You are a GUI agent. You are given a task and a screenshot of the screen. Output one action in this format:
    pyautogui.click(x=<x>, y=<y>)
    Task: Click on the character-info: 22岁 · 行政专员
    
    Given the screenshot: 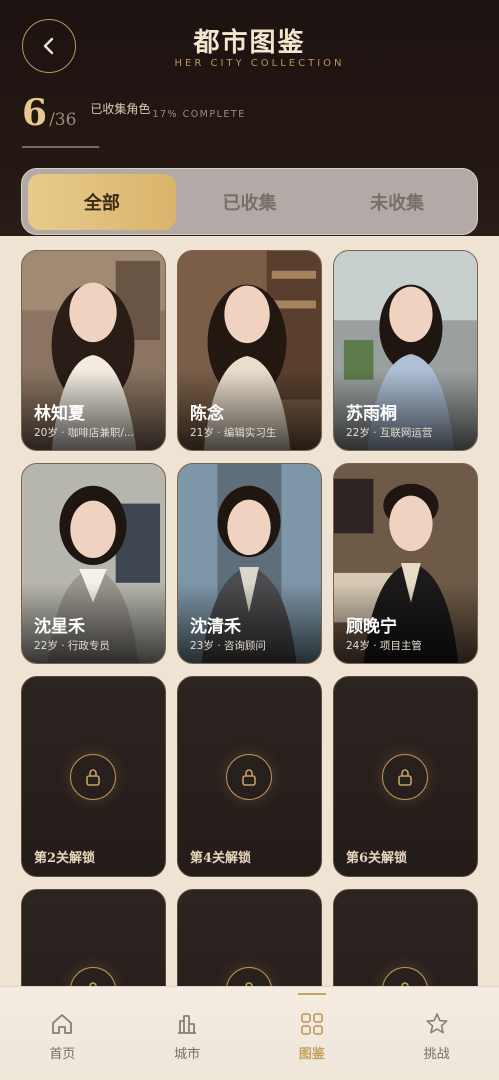 What is the action you would take?
    pyautogui.click(x=72, y=646)
    